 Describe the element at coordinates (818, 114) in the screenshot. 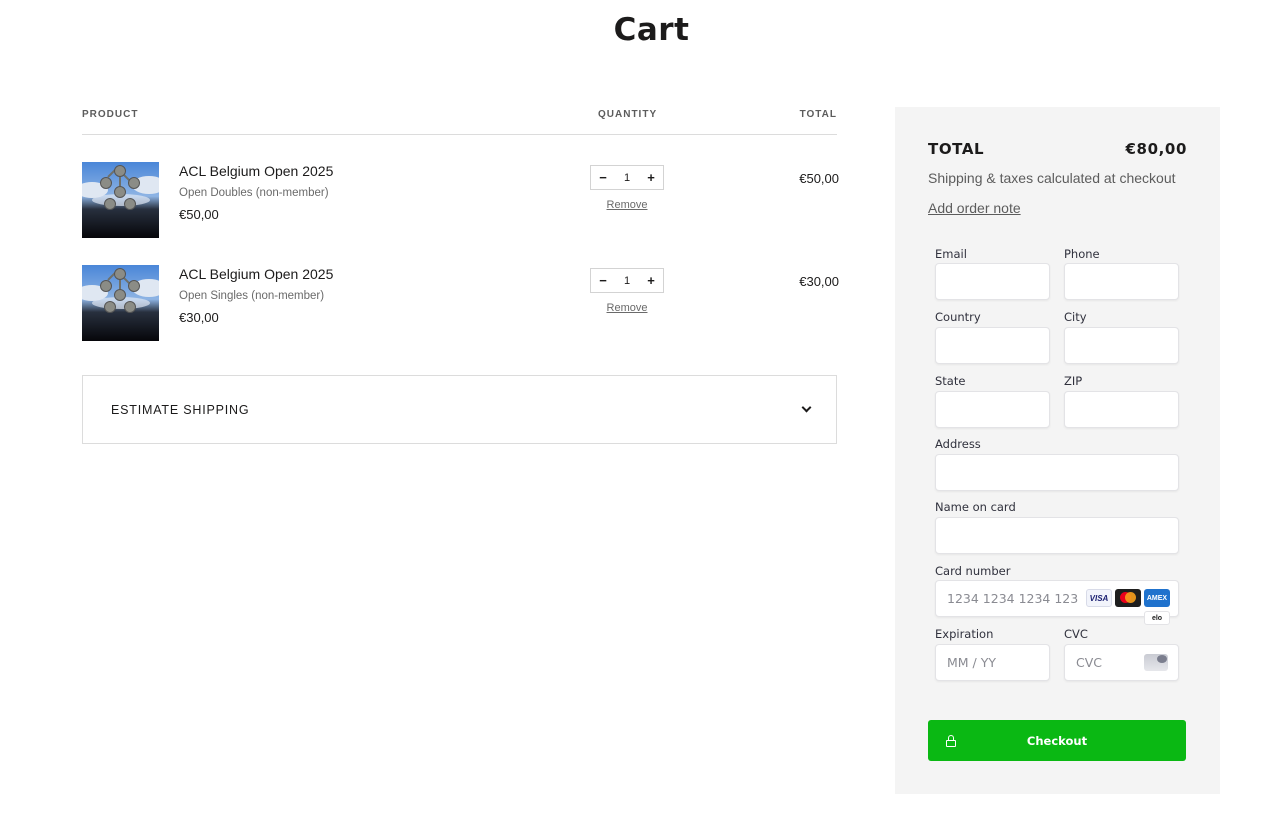

I see `header-total: TOTAL` at that location.